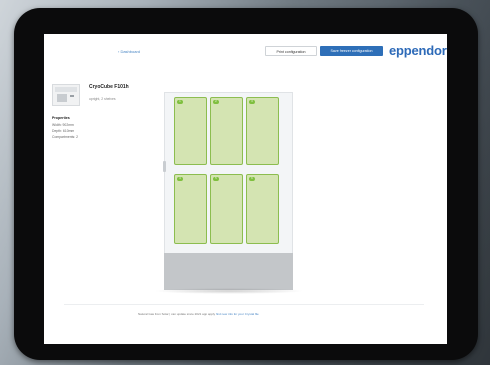 The image size is (490, 365). I want to click on footer-link: find new info for your Crystal file, so click(237, 314).